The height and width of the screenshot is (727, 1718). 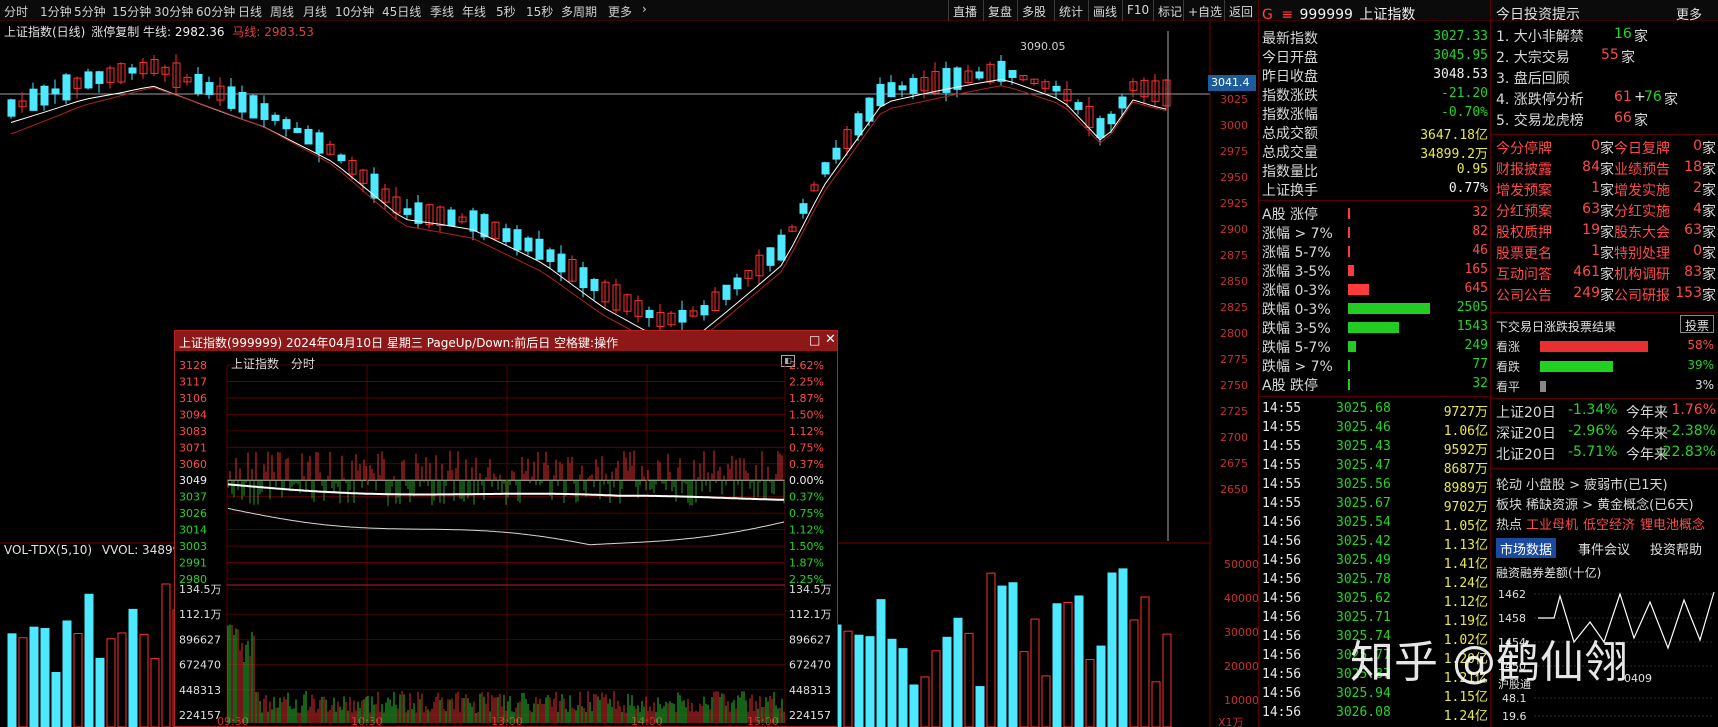 I want to click on event-label-b: 分红实施, so click(x=1642, y=211).